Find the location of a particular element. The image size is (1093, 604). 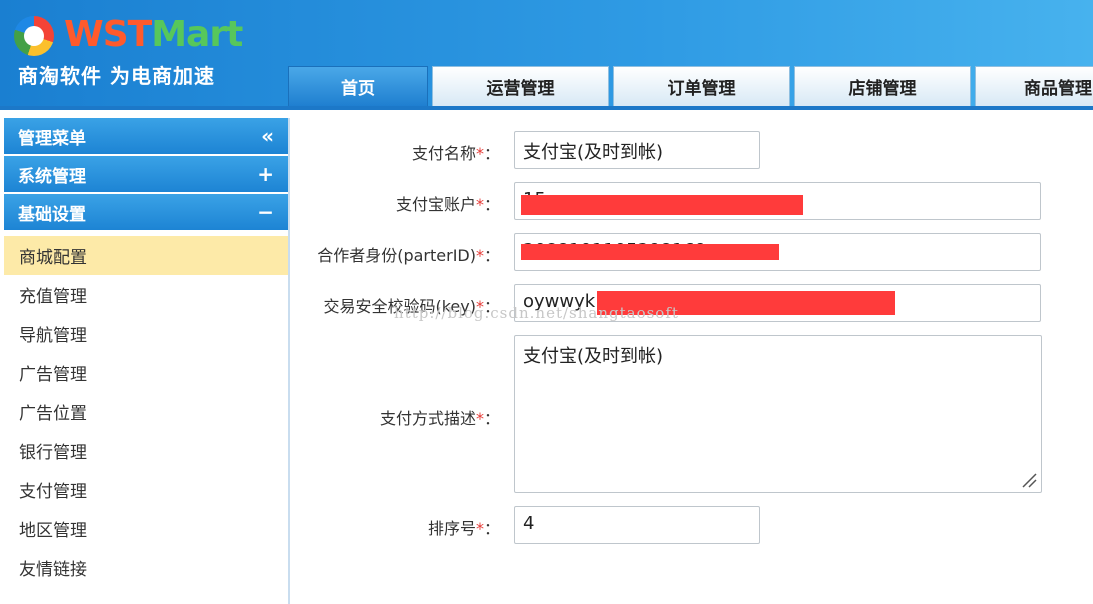

sort-order-input: 4 is located at coordinates (637, 525).